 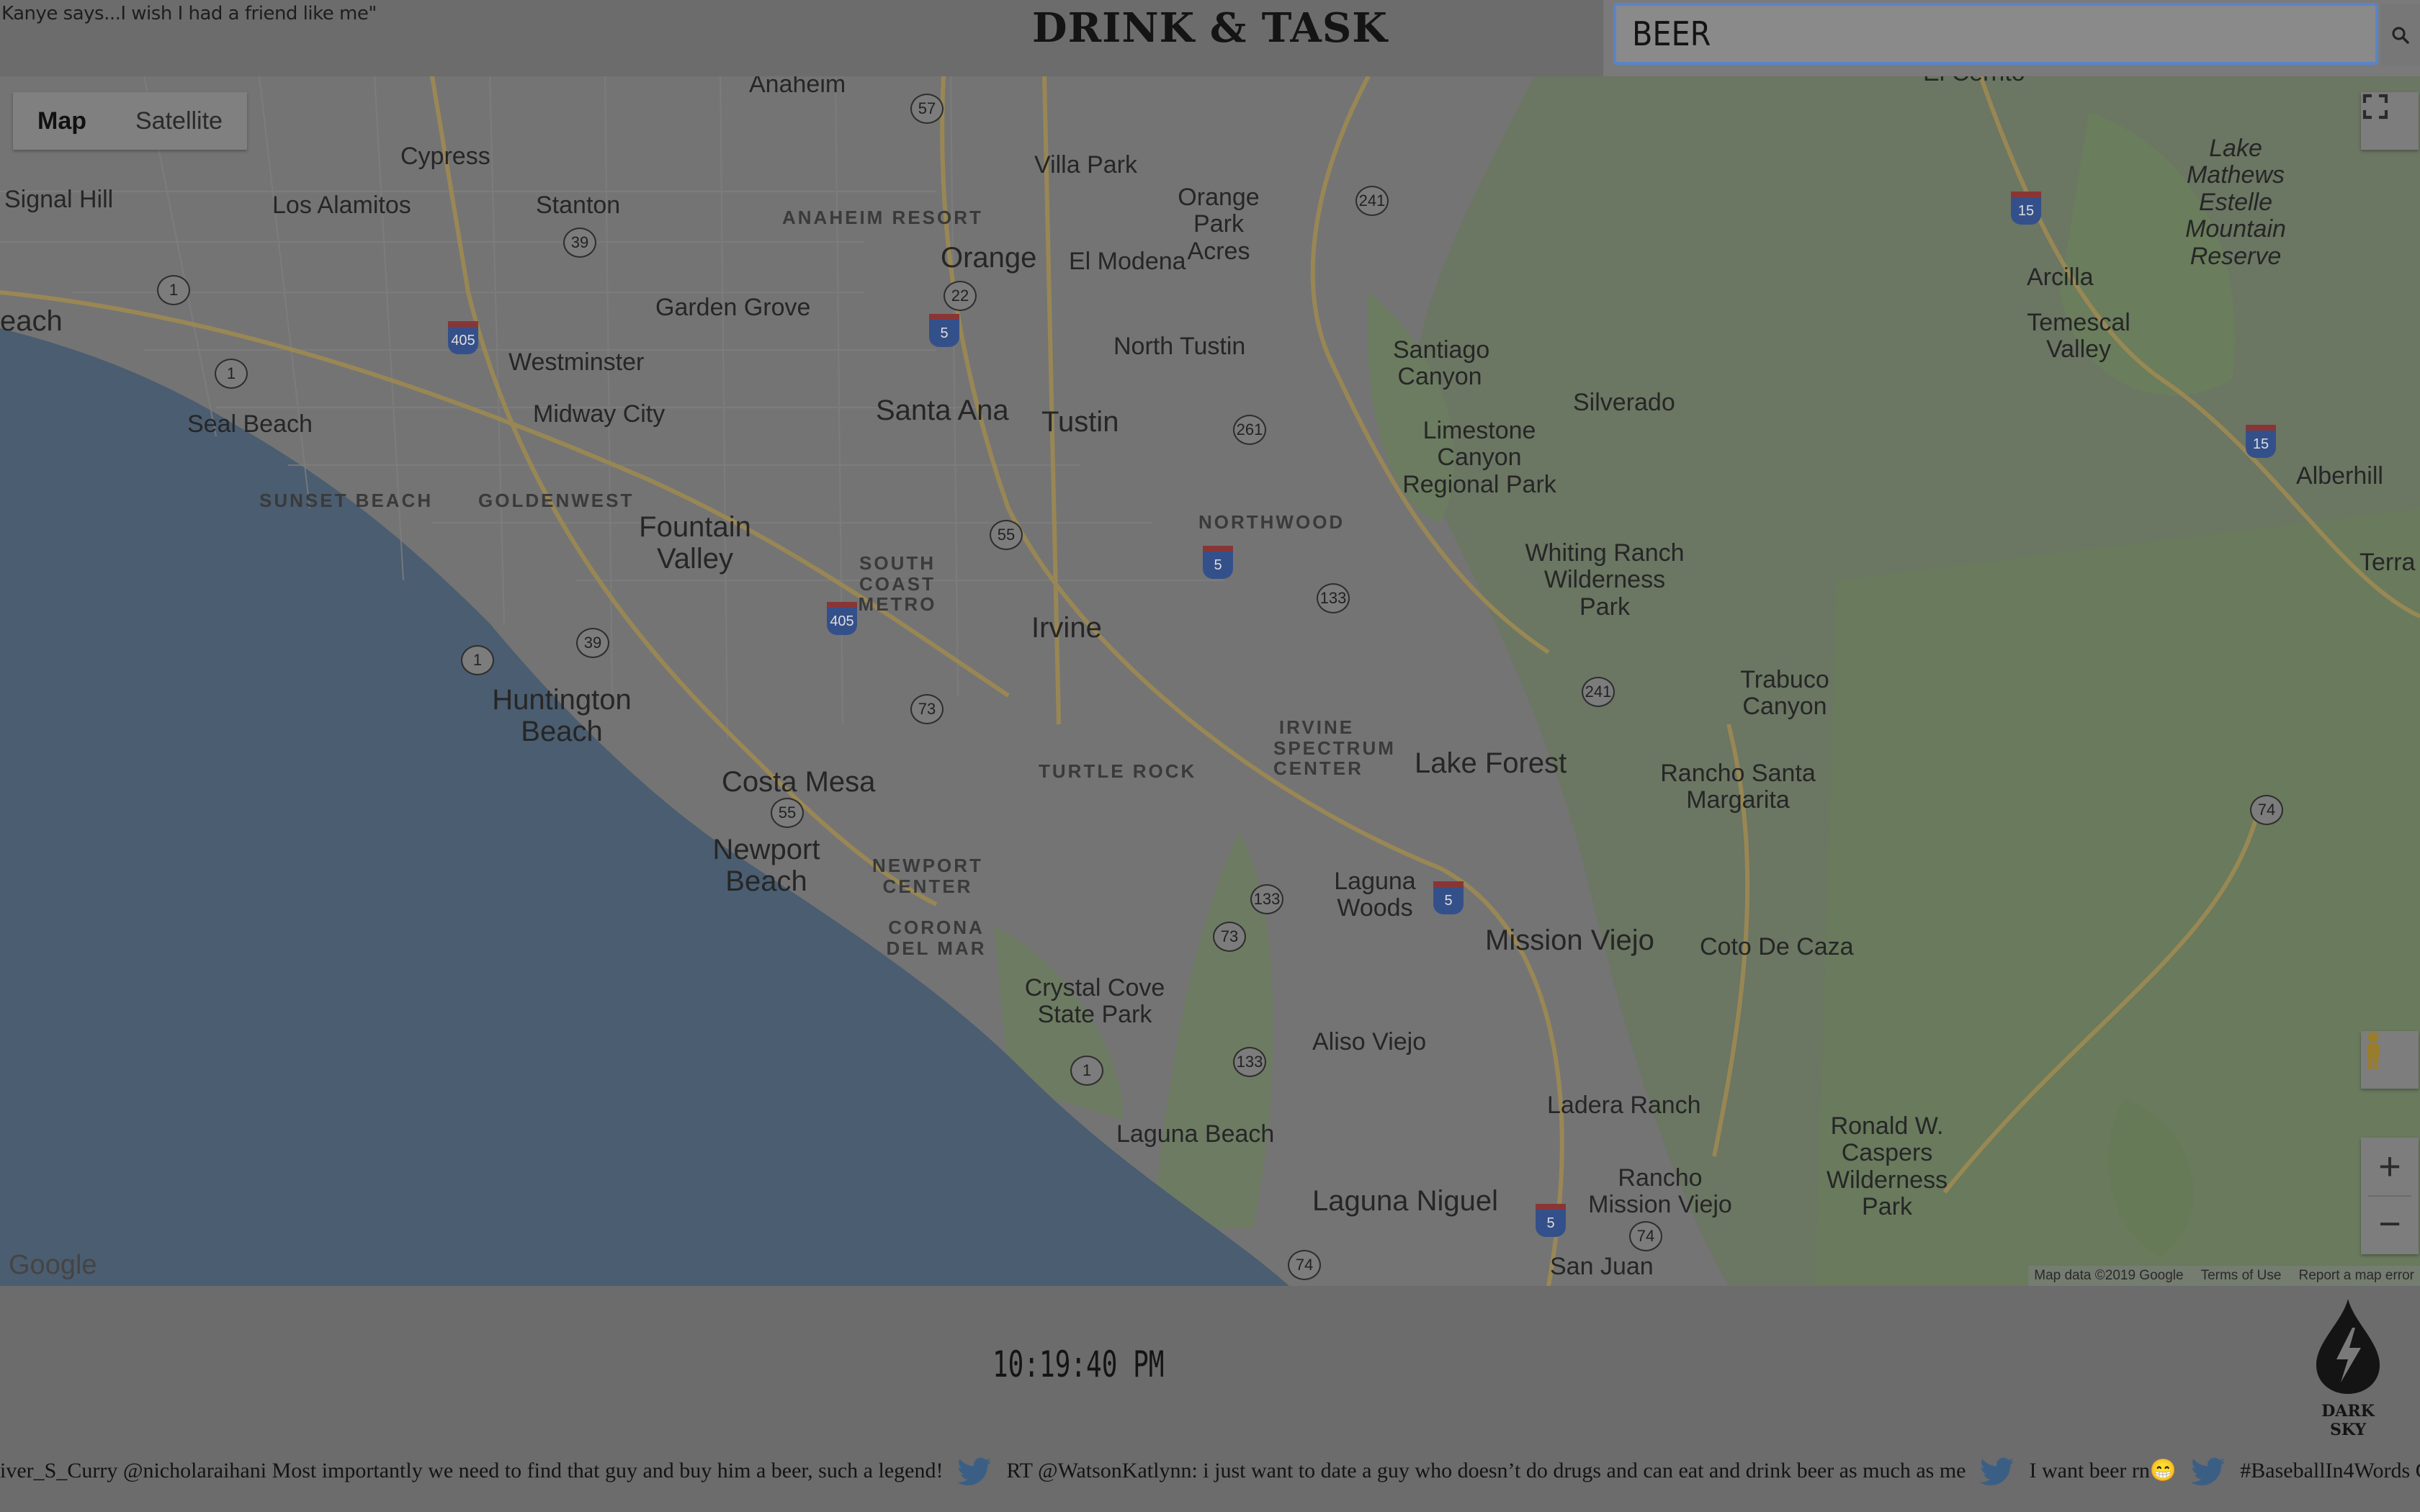 What do you see at coordinates (1094, 1001) in the screenshot?
I see `map-label: Crystal Cove State Park` at bounding box center [1094, 1001].